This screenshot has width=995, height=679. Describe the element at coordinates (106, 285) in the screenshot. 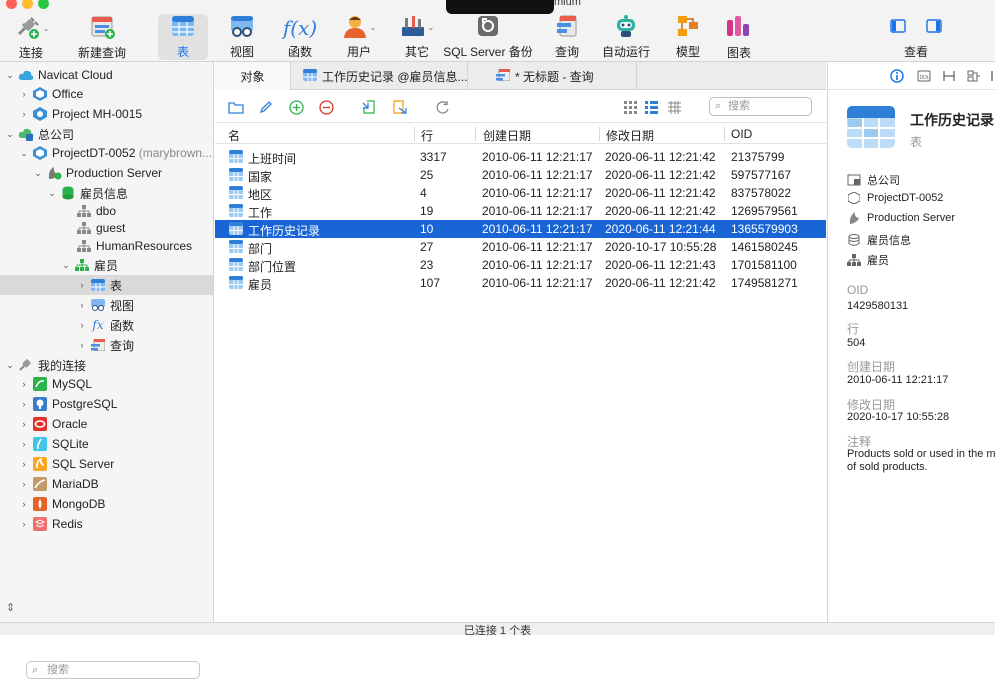

I see `tree-item-tables: › 表` at that location.